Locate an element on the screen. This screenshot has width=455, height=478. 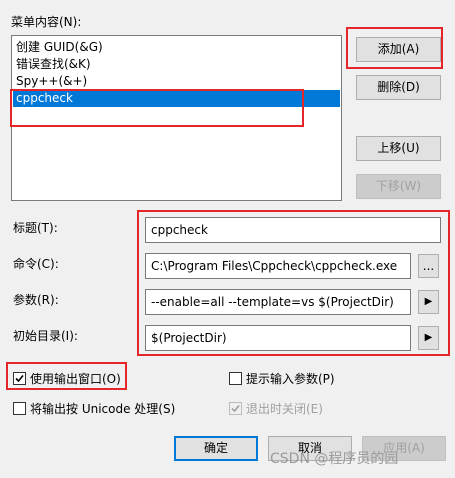
arguments-label: 参数(R): is located at coordinates (36, 300).